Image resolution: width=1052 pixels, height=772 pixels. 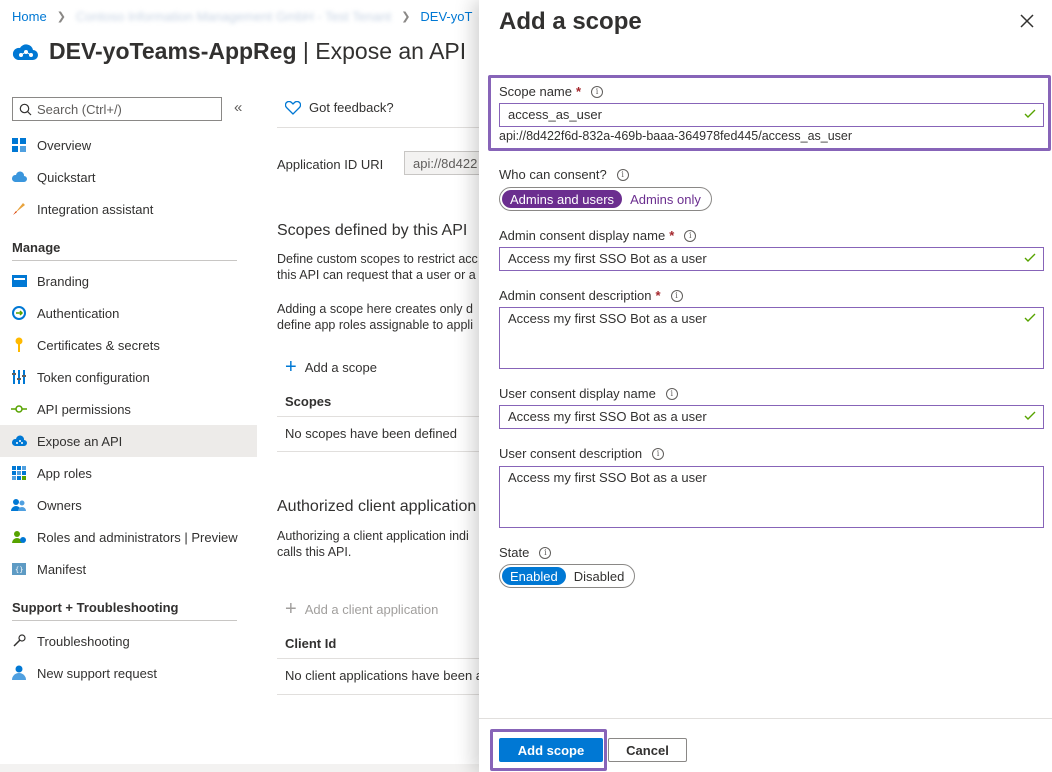 I want to click on expose-api-cloud-icon, so click(x=25, y=52).